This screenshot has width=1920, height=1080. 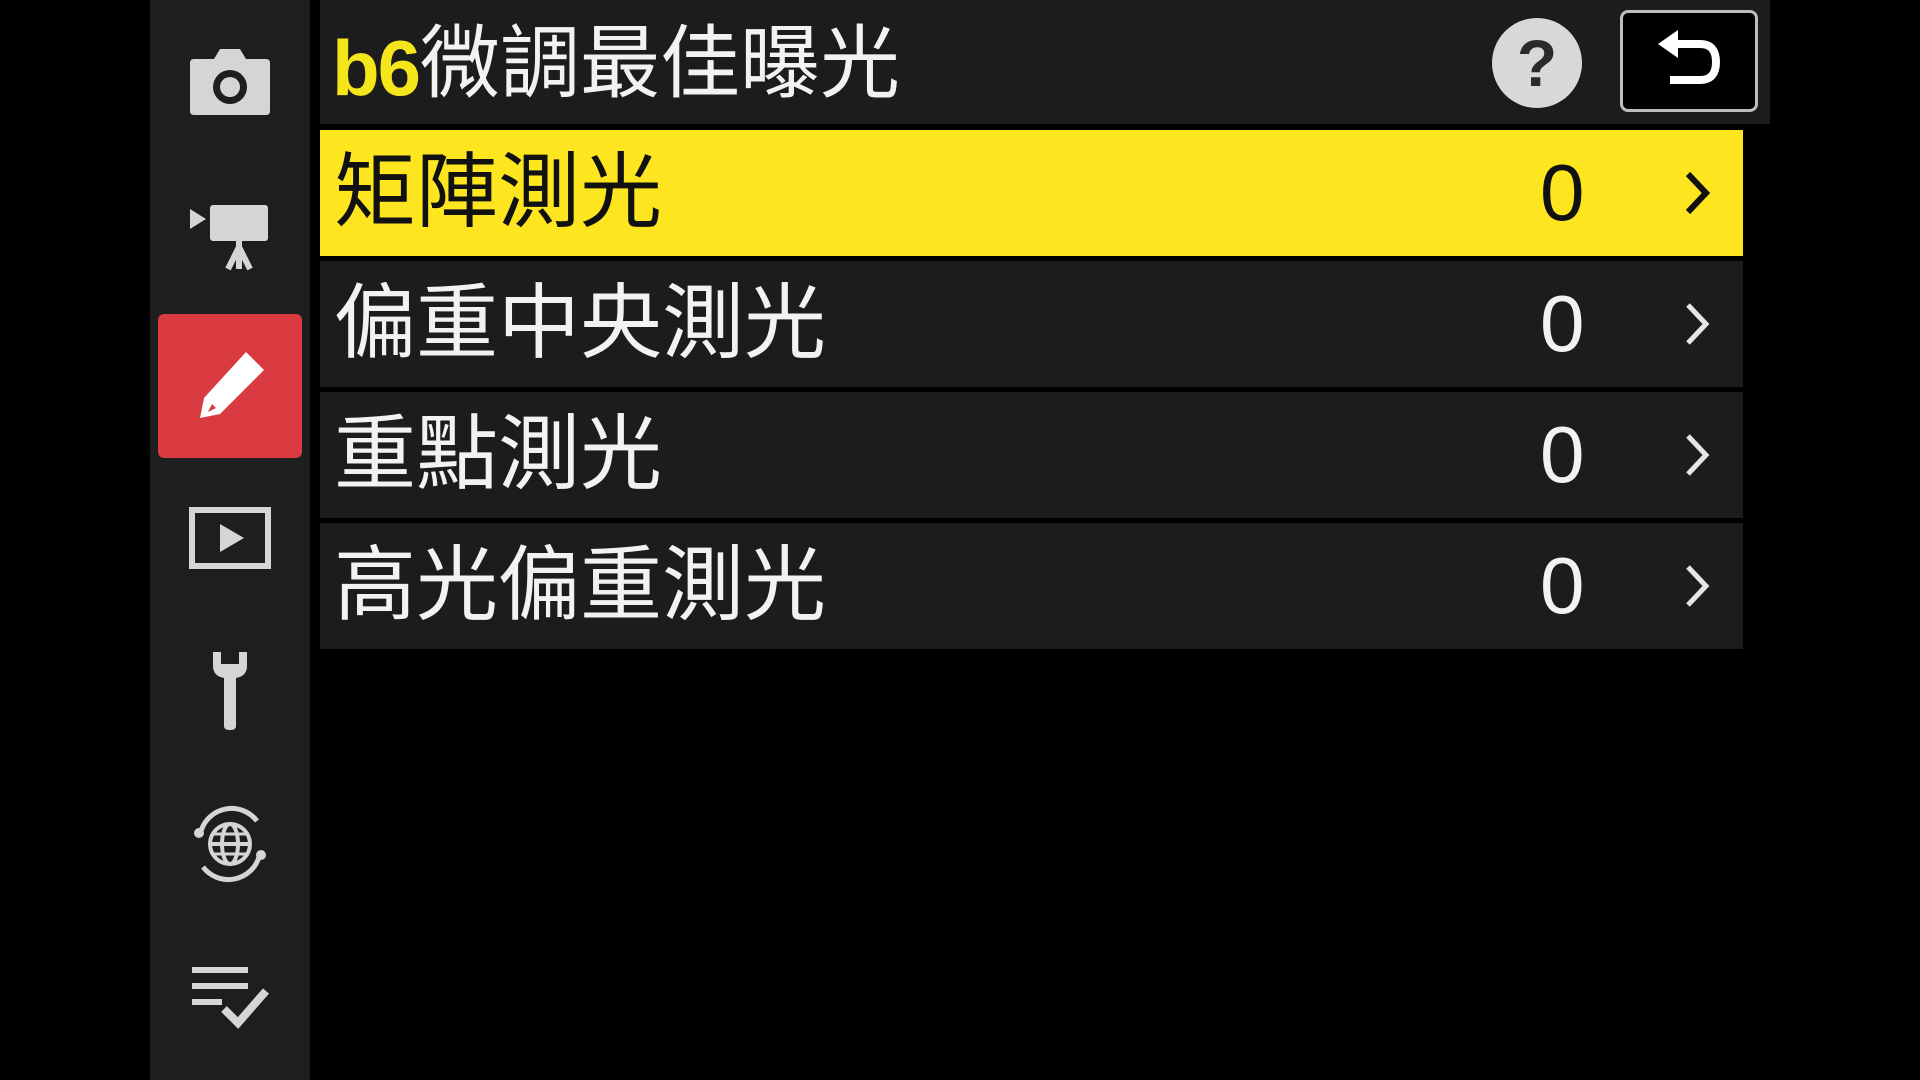 What do you see at coordinates (498, 454) in the screenshot?
I see `menu-item-label: 重點測光` at bounding box center [498, 454].